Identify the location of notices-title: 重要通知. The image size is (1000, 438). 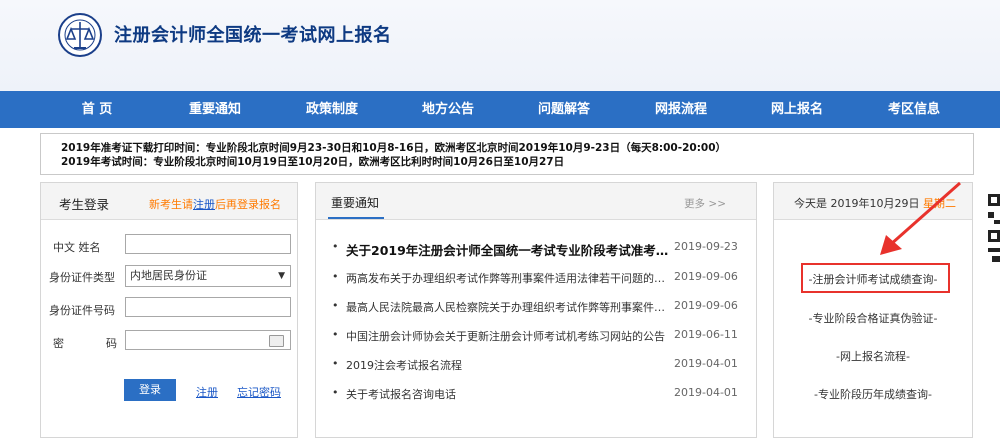
(355, 203).